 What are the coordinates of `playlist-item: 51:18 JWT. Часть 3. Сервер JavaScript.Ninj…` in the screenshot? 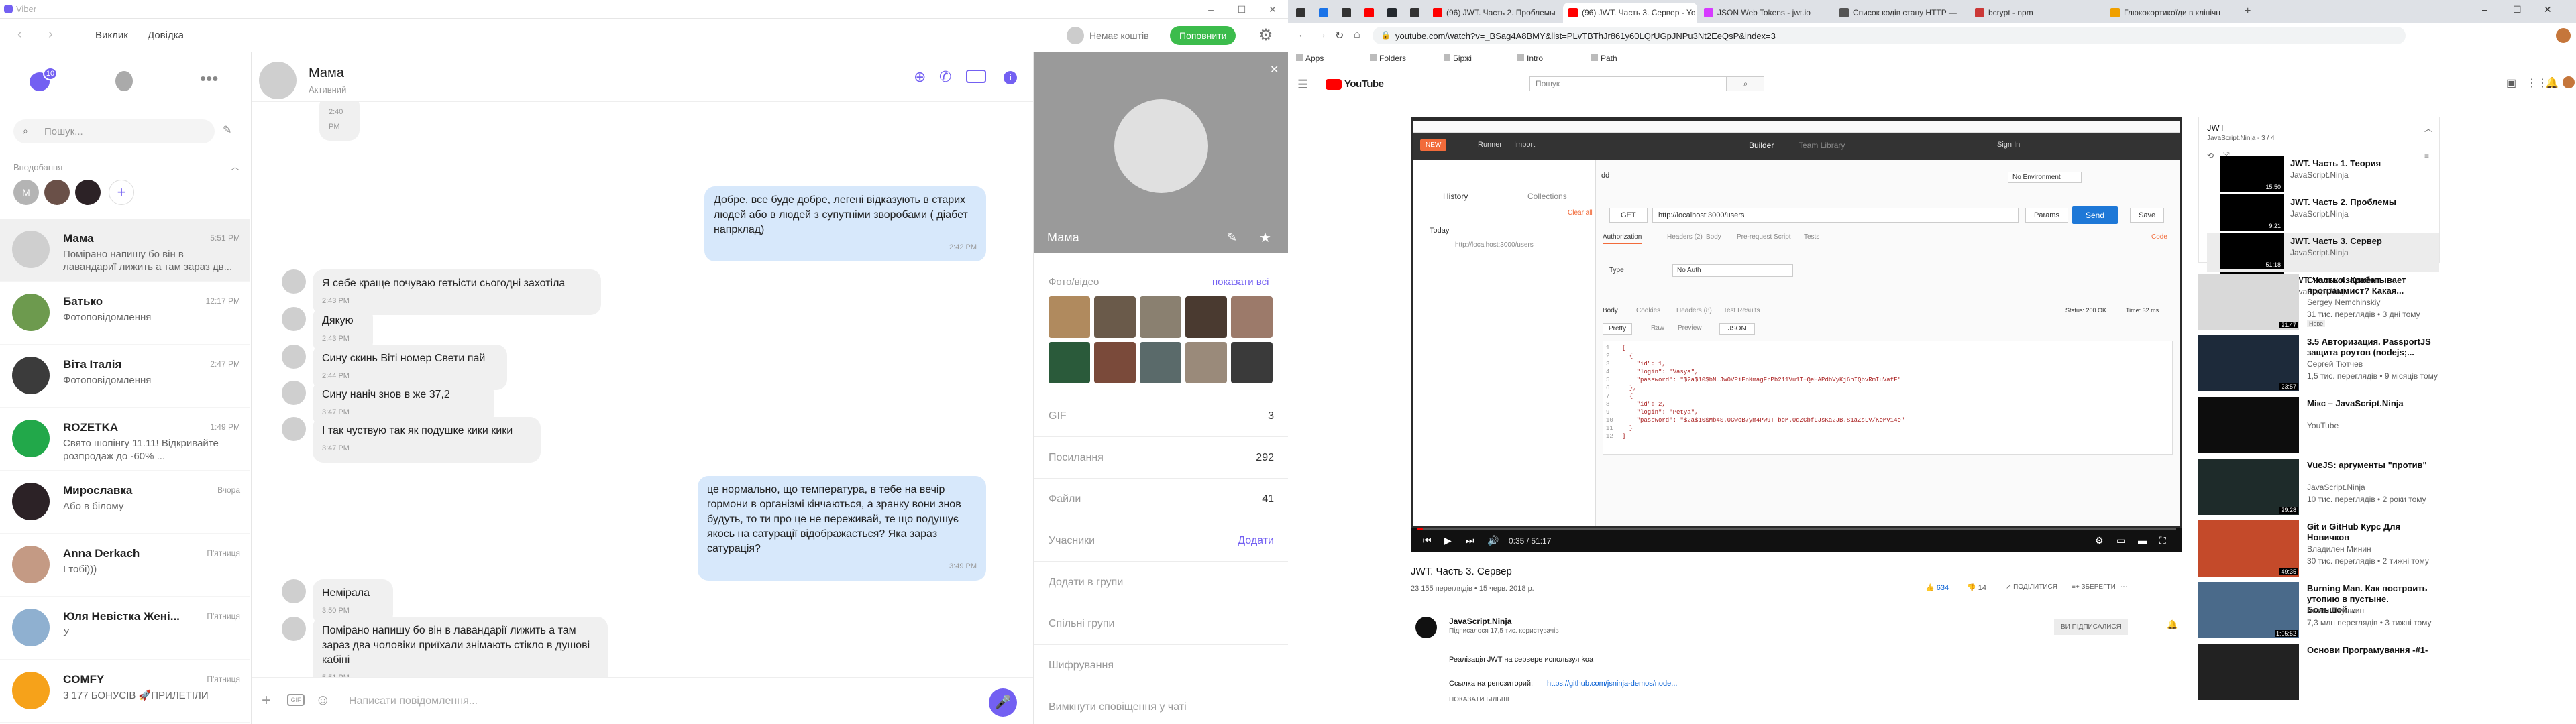 It's located at (2323, 252).